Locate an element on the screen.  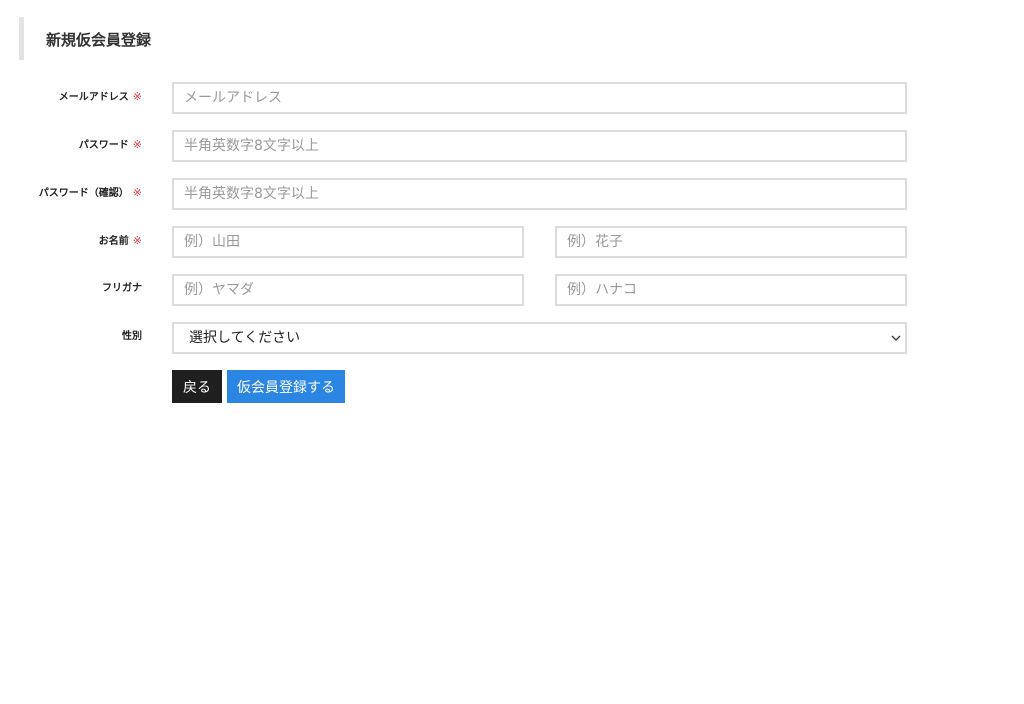
chevron-down-icon is located at coordinates (896, 338).